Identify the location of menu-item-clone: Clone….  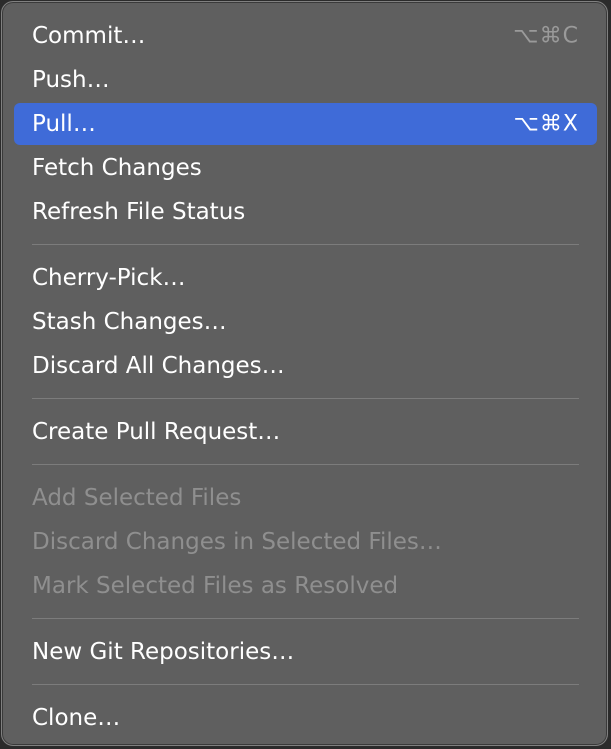
(305, 718).